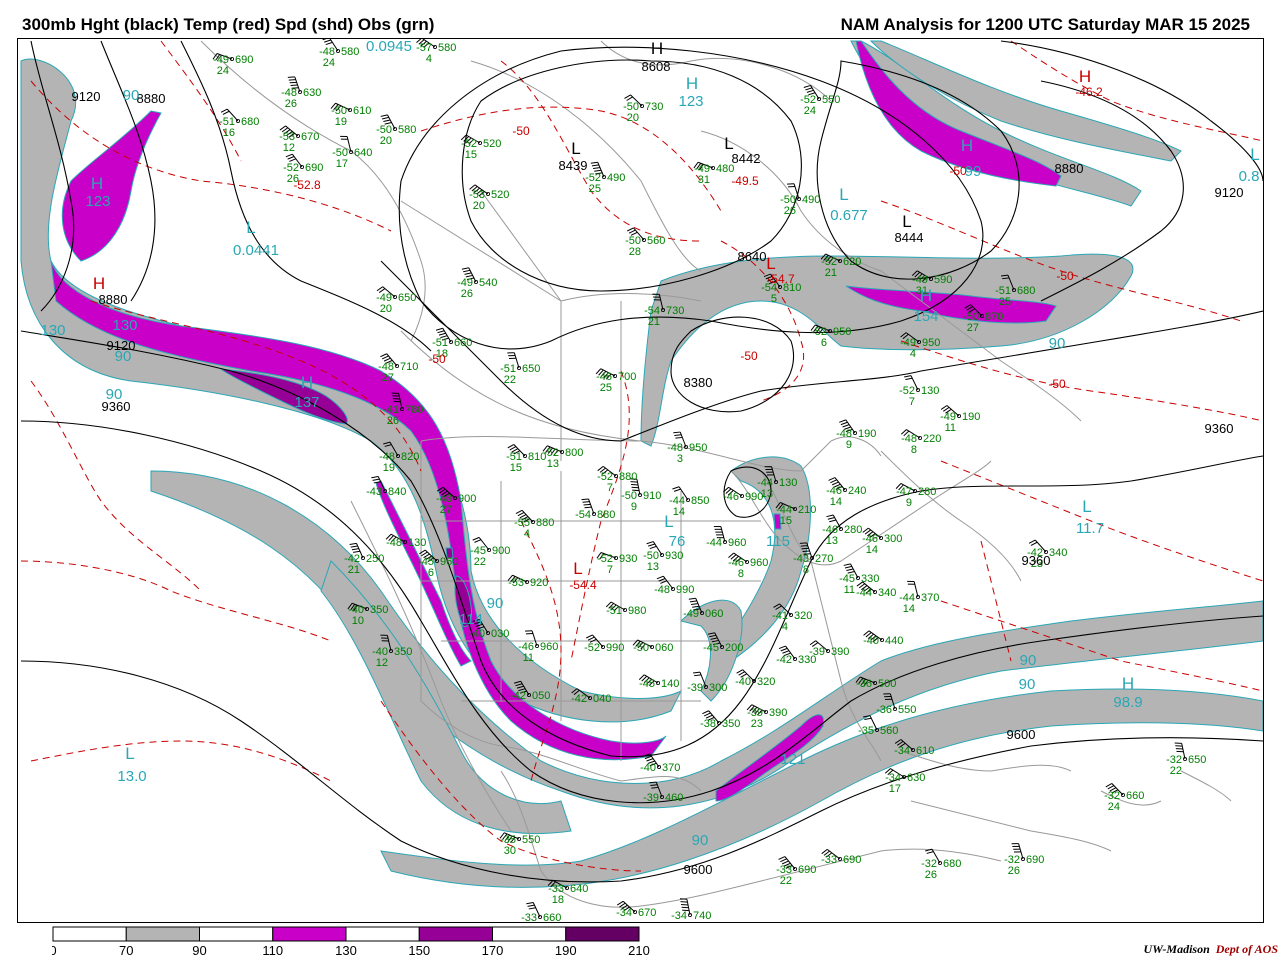  What do you see at coordinates (615, 648) in the screenshot?
I see `obs-height: 990` at bounding box center [615, 648].